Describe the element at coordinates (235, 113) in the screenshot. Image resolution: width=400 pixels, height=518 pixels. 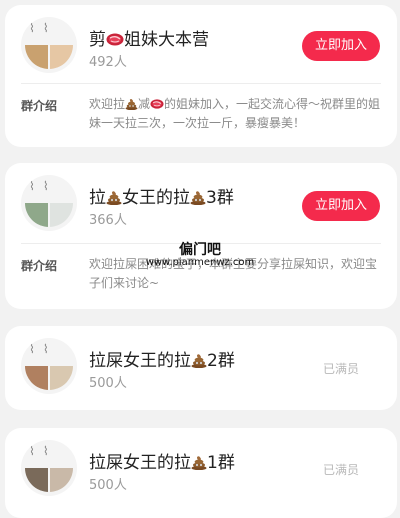
I see `intro-text: 欢迎拉减的姐妹加入，一起交流心得～祝群里的姐妹一天拉三次，一次拉一斤，暴瘦暴美！` at that location.